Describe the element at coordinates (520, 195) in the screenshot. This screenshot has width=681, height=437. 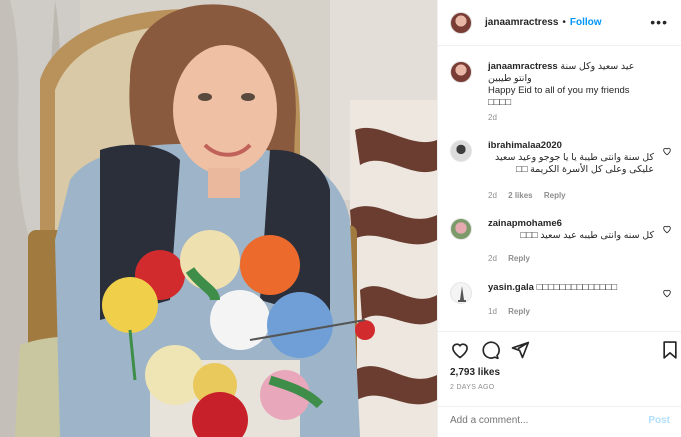
I see `comment-likes: 2 likes` at that location.